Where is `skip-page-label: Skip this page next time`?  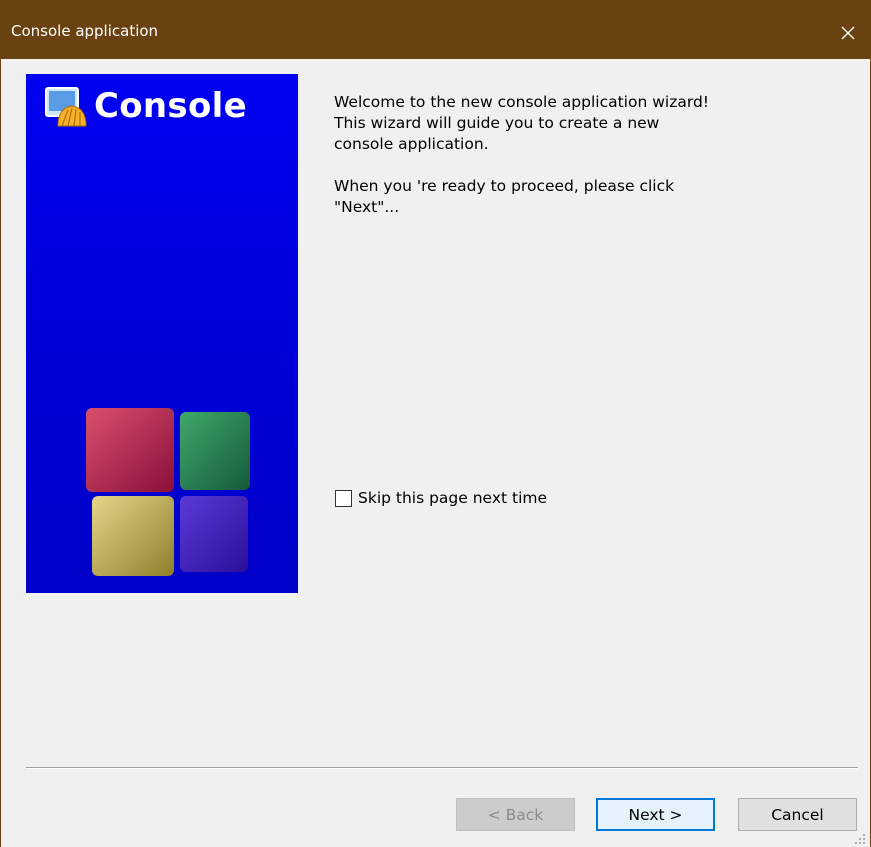 skip-page-label: Skip this page next time is located at coordinates (453, 498).